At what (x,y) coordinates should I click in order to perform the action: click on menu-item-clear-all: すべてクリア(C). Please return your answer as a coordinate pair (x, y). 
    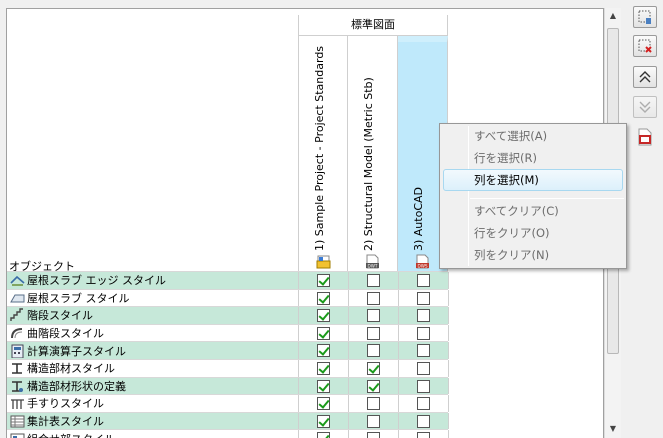
    Looking at the image, I should click on (516, 211).